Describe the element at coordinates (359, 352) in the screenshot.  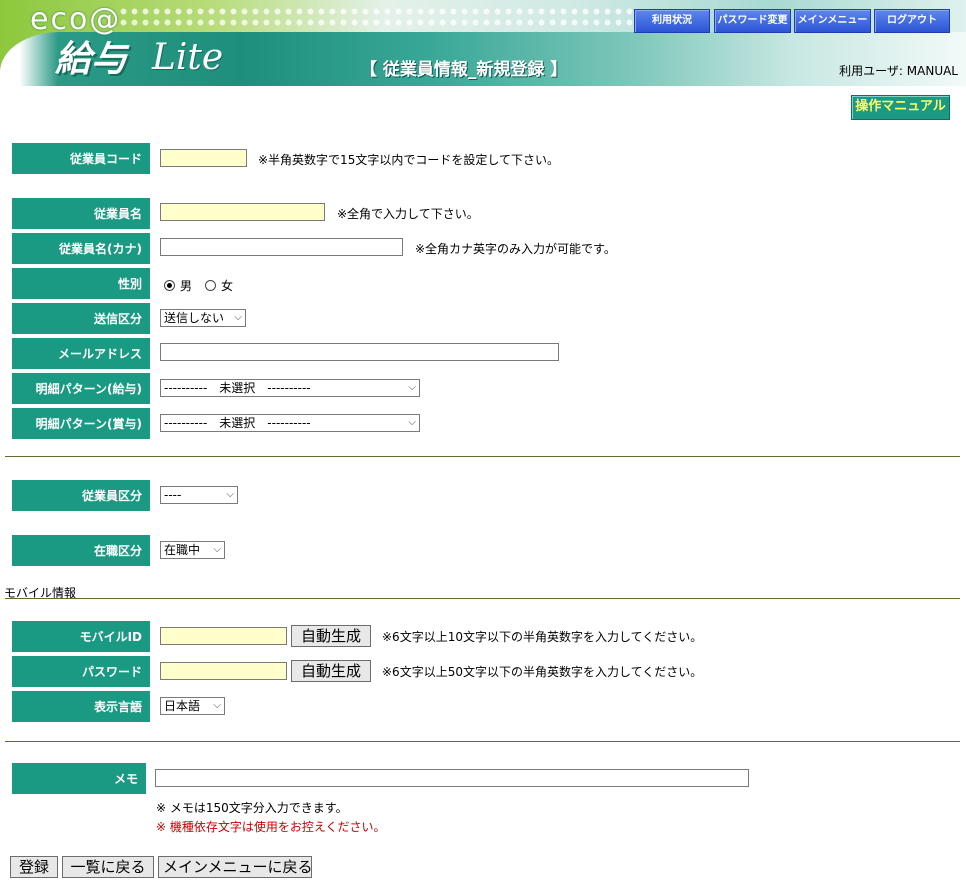
I see `email-input` at that location.